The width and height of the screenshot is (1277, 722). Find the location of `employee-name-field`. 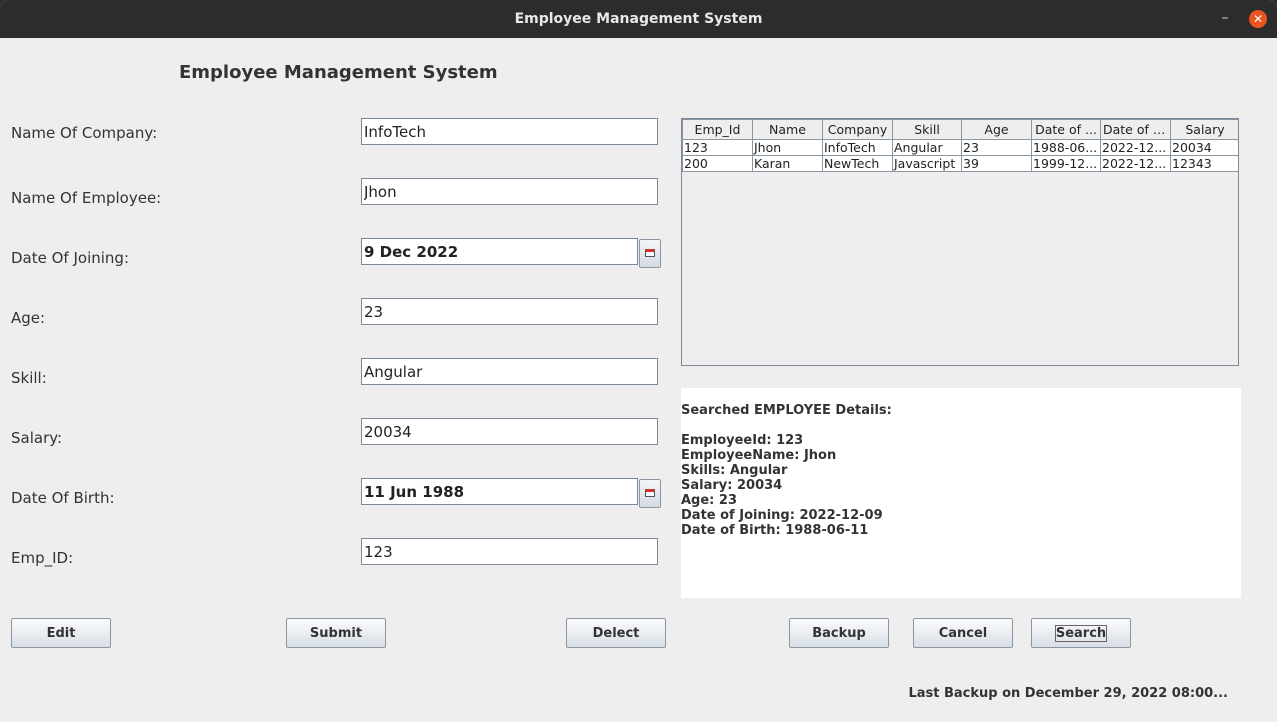

employee-name-field is located at coordinates (509, 191).